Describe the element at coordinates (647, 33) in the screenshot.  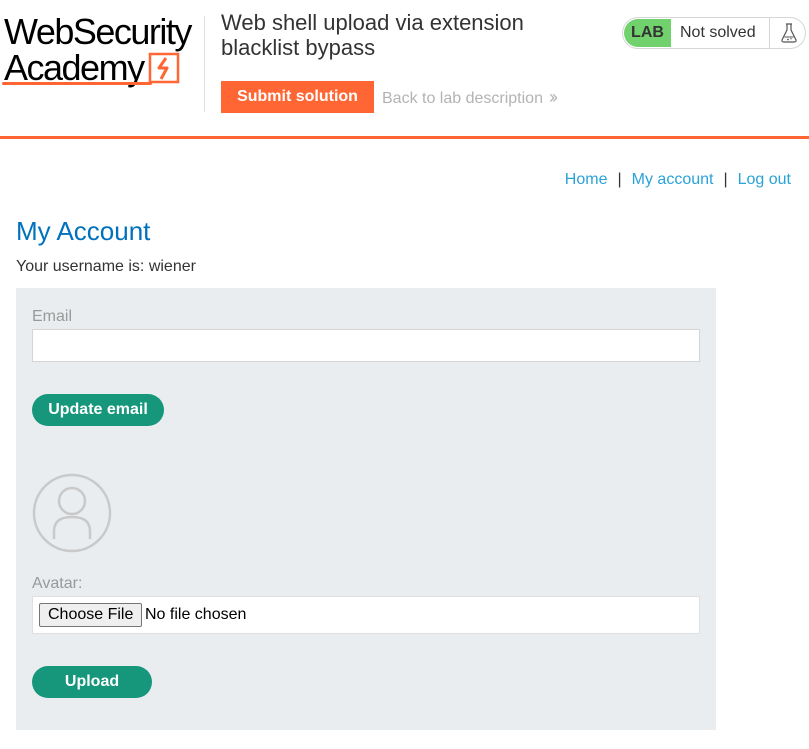
I see `lab-badge: LAB` at that location.